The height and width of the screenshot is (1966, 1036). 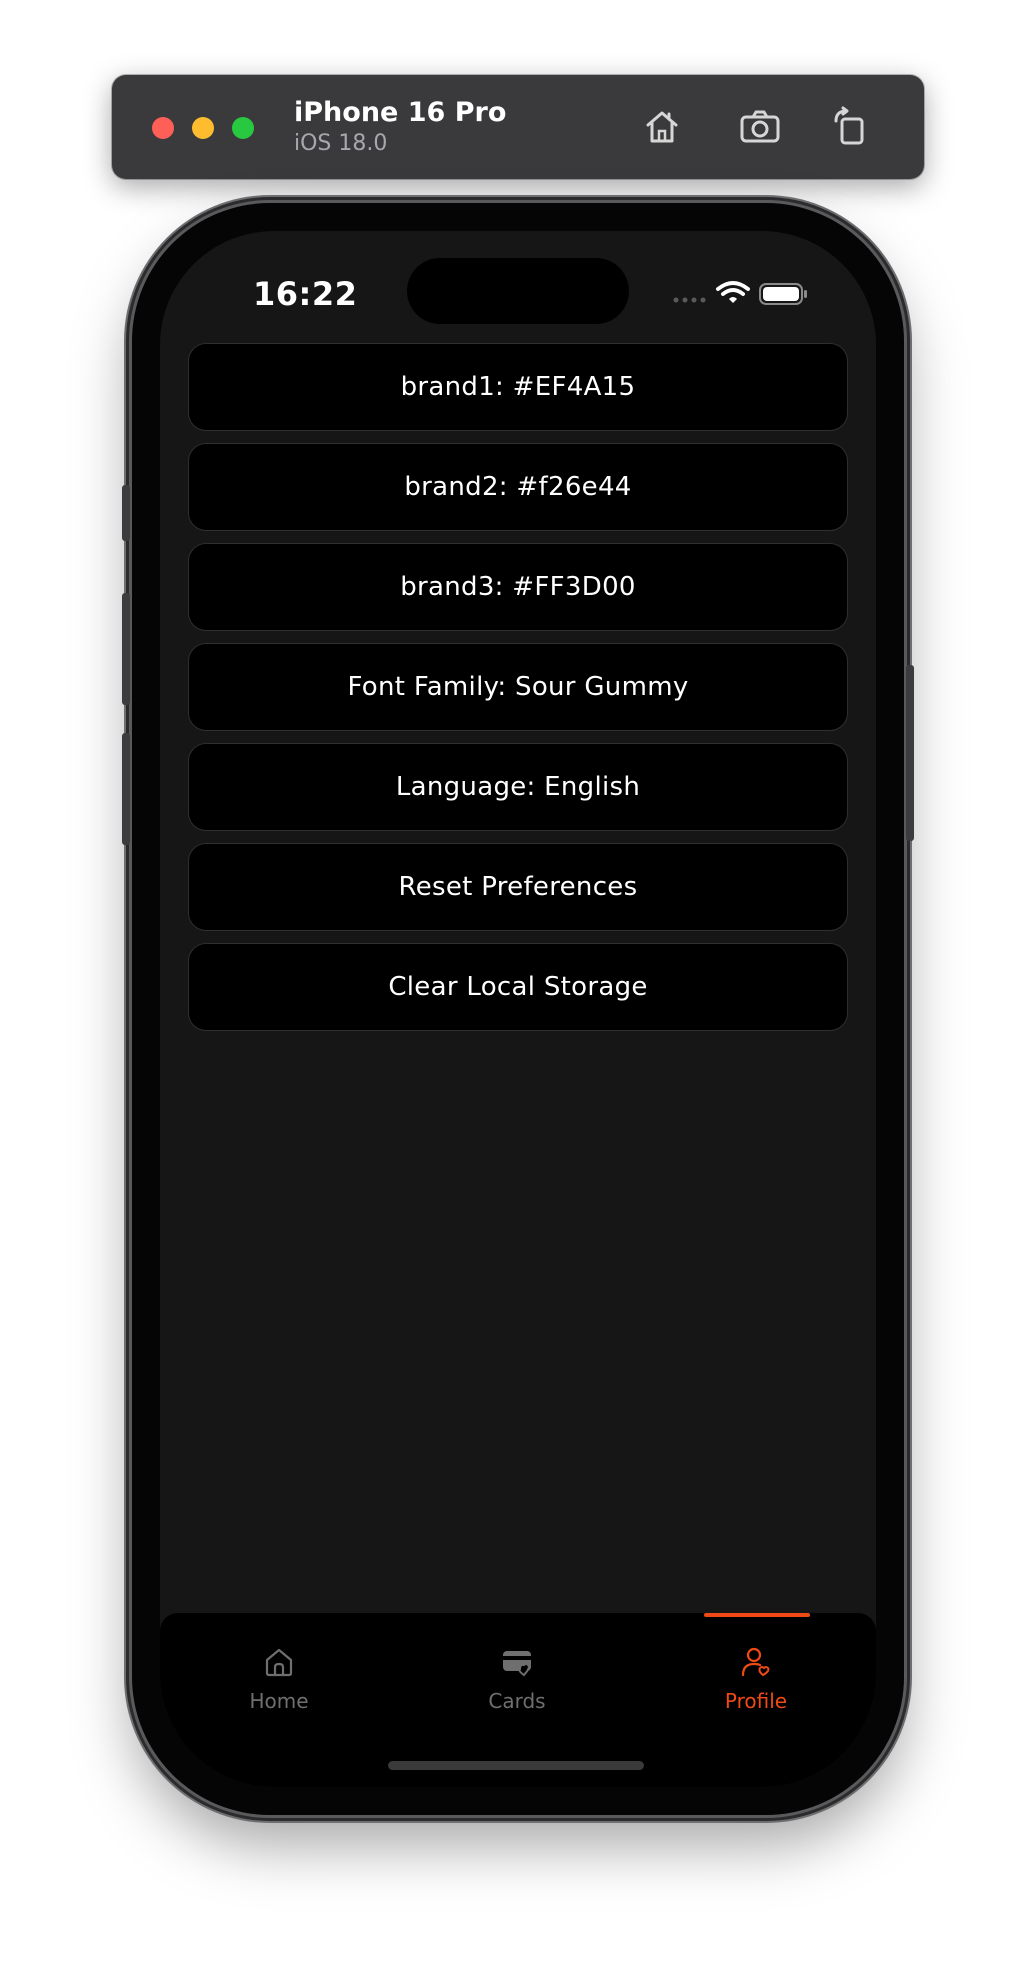 I want to click on cards-icon, so click(x=517, y=1662).